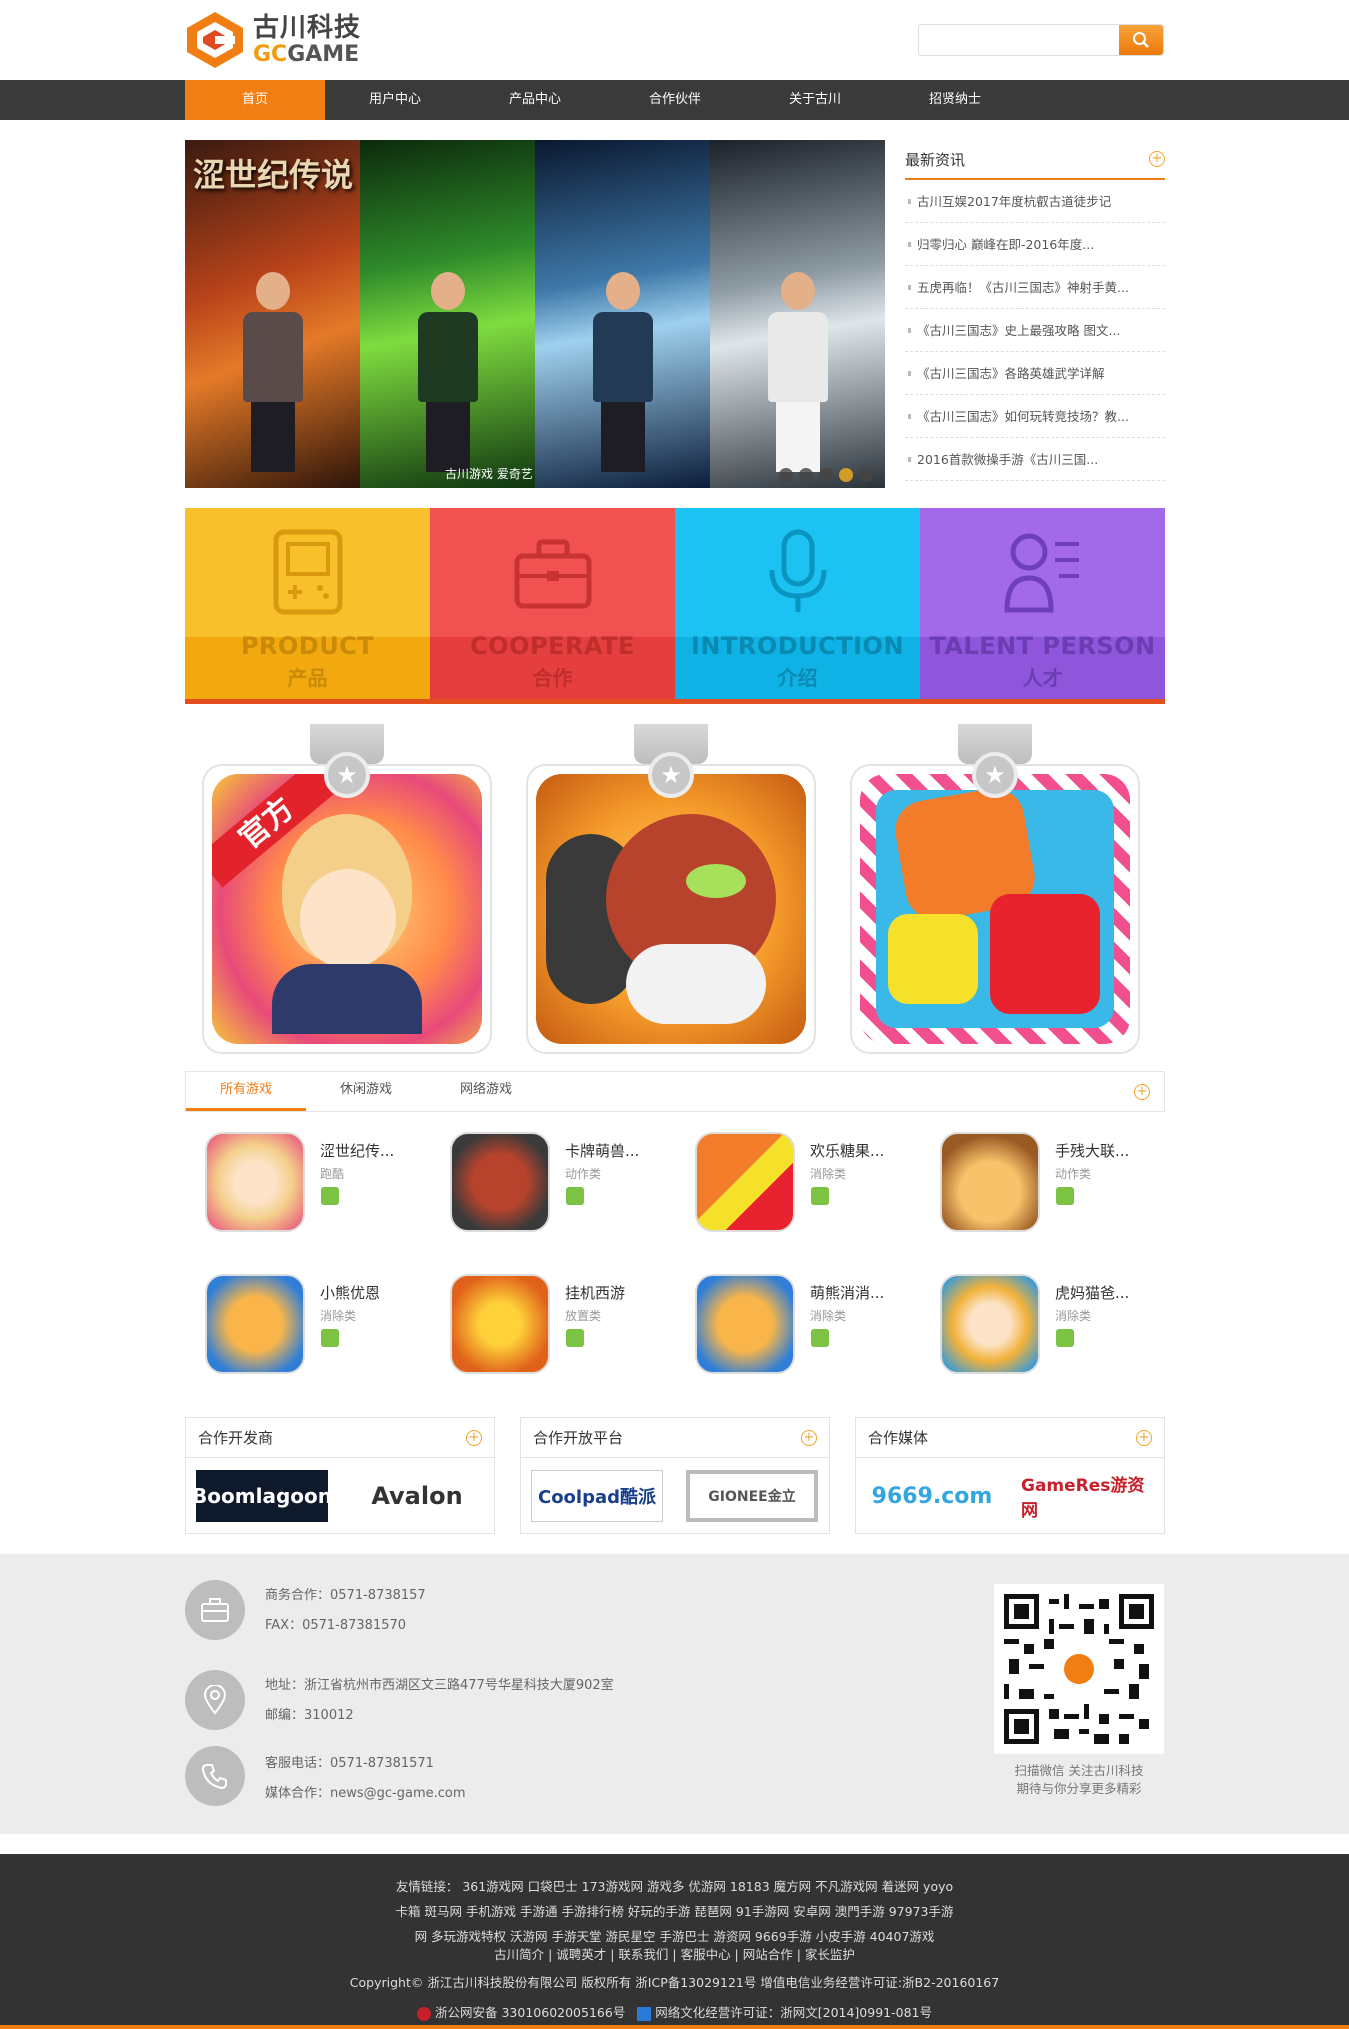 The width and height of the screenshot is (1349, 2029). What do you see at coordinates (1042, 678) in the screenshot?
I see `tile-cn-label: 人才` at bounding box center [1042, 678].